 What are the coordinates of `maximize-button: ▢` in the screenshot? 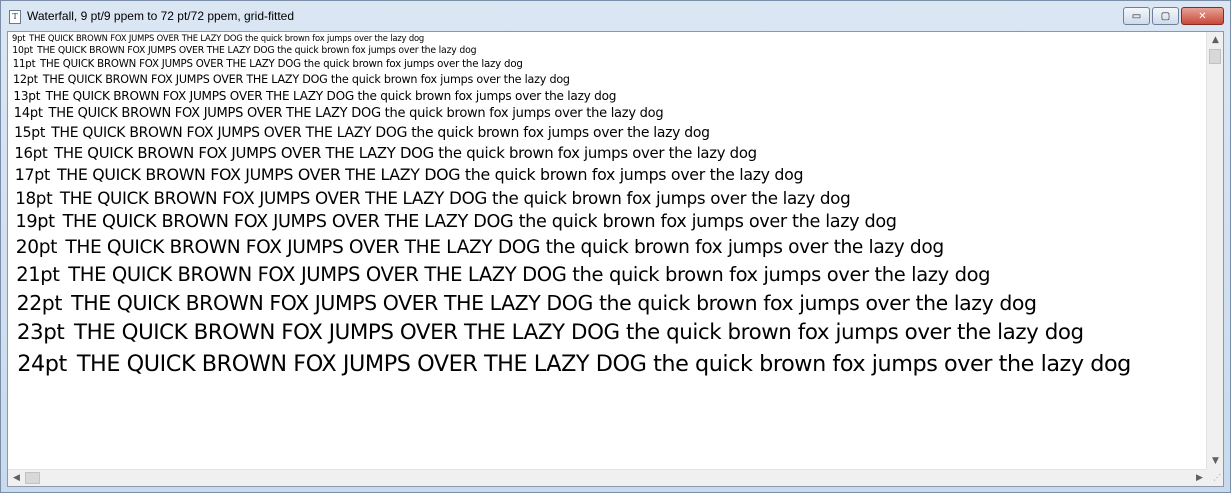 It's located at (1165, 16).